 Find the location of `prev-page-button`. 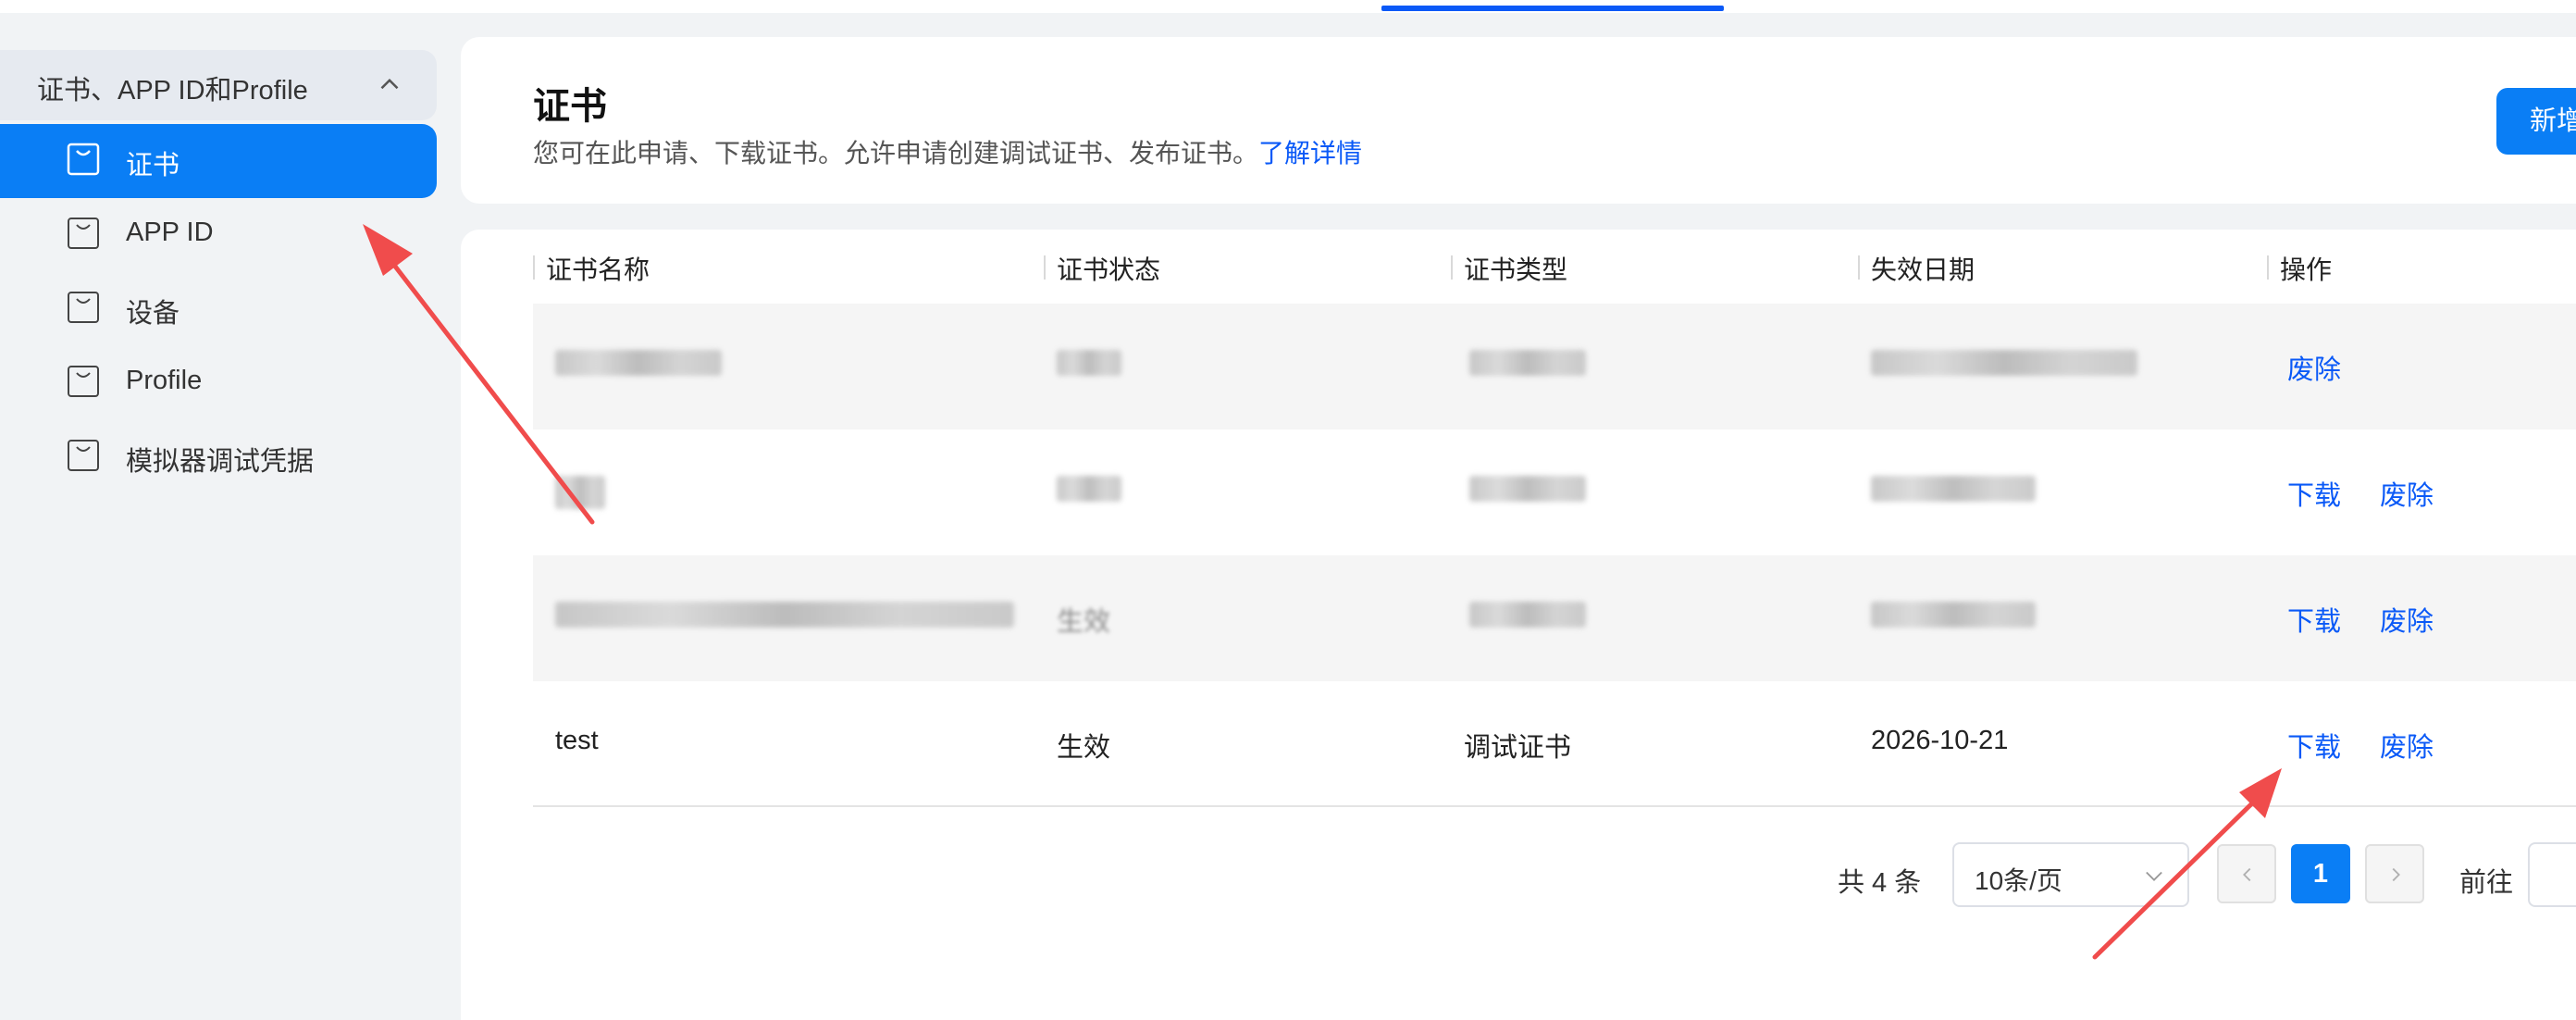

prev-page-button is located at coordinates (2246, 873).